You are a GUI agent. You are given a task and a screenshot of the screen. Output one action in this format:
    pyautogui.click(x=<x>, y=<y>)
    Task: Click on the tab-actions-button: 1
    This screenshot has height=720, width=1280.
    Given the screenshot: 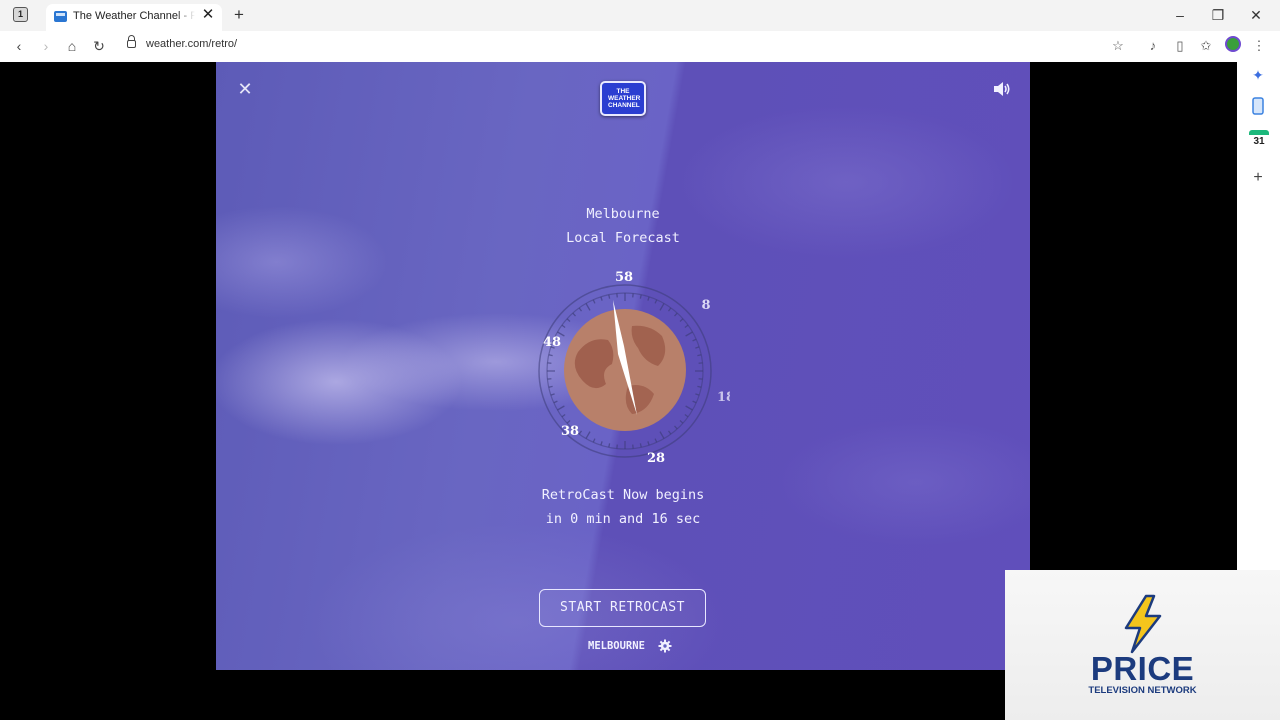 What is the action you would take?
    pyautogui.click(x=20, y=14)
    